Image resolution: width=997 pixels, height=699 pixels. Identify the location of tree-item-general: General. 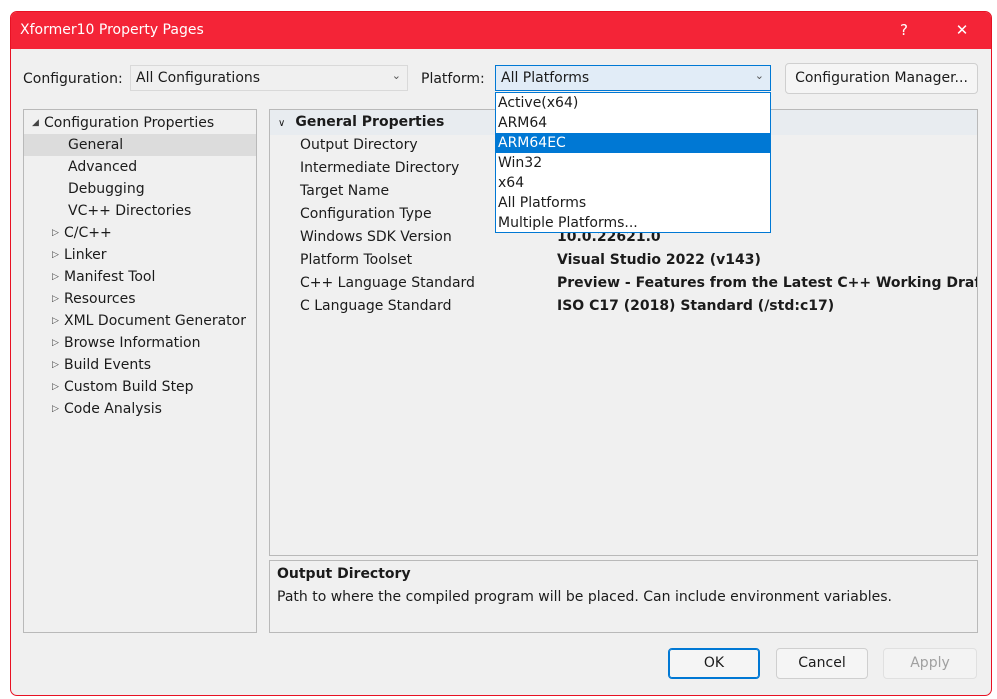
(140, 145).